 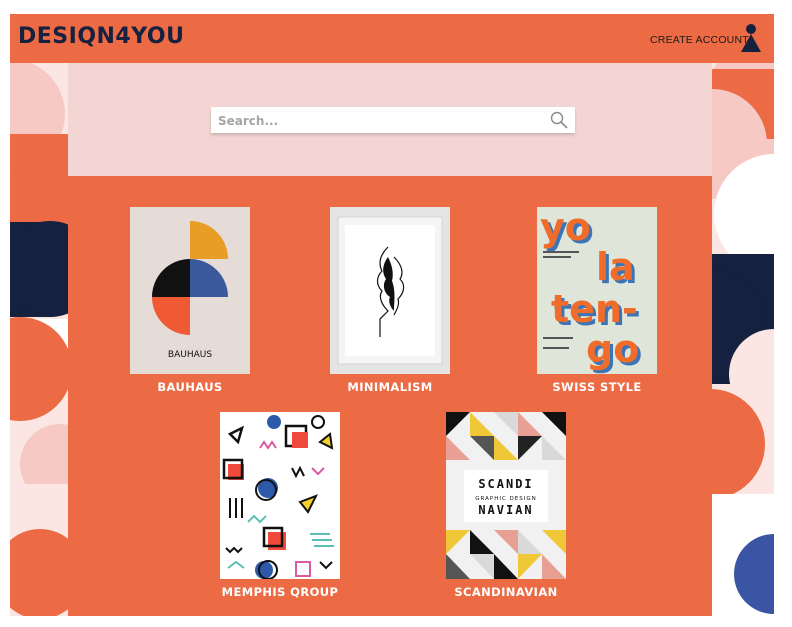 I want to click on search-section, so click(x=390, y=119).